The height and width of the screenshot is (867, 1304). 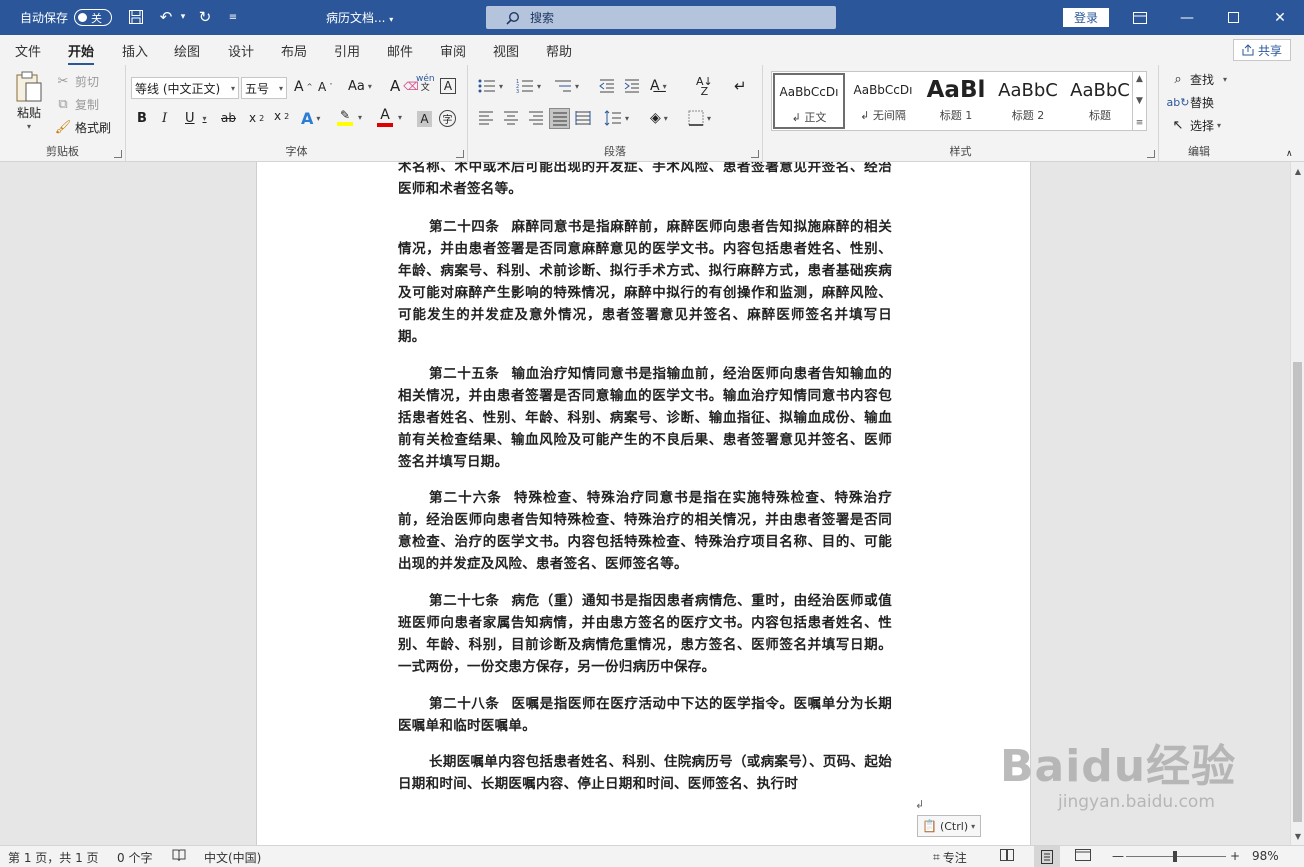 I want to click on paste-button: 粘贴 ▾, so click(x=29, y=101).